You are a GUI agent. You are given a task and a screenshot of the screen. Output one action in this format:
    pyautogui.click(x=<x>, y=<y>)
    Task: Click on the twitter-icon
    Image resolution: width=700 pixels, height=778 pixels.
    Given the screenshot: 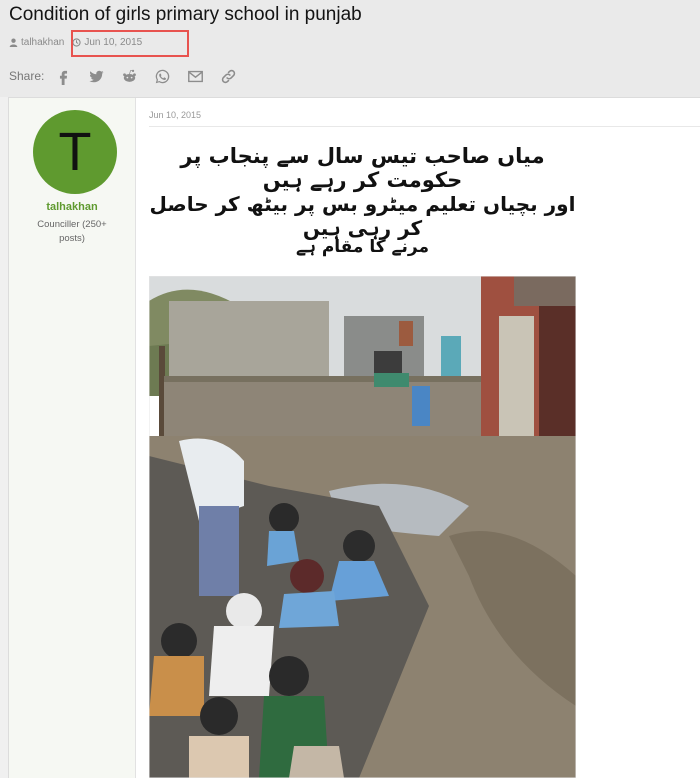 What is the action you would take?
    pyautogui.click(x=96, y=76)
    